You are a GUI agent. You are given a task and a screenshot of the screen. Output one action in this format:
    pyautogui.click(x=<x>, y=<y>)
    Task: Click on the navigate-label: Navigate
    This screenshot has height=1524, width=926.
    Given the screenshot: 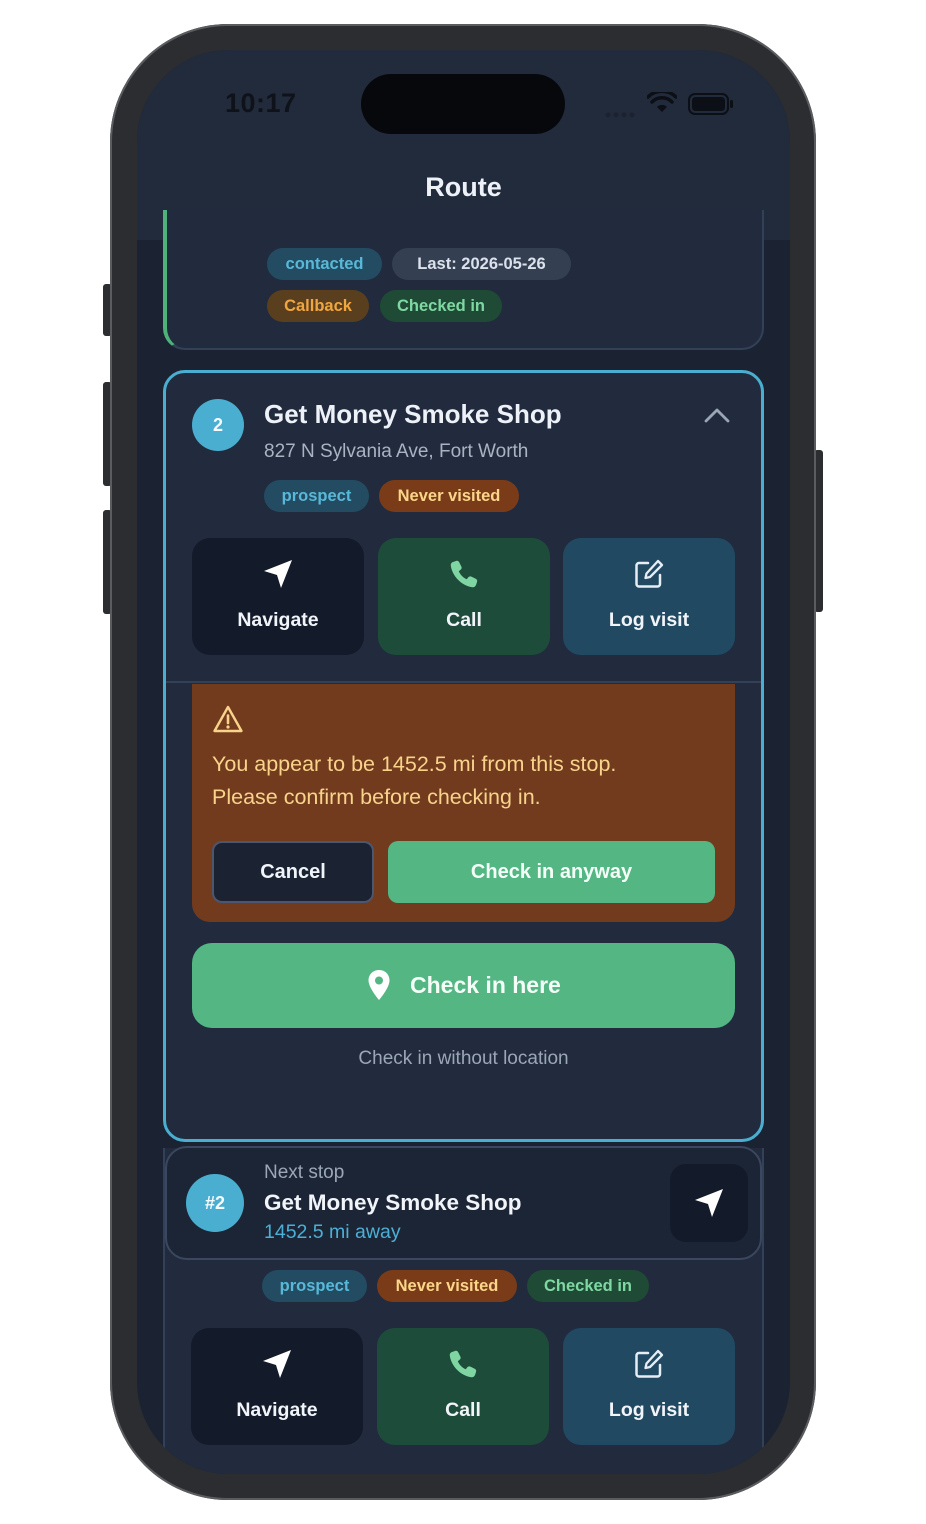 What is the action you would take?
    pyautogui.click(x=278, y=620)
    